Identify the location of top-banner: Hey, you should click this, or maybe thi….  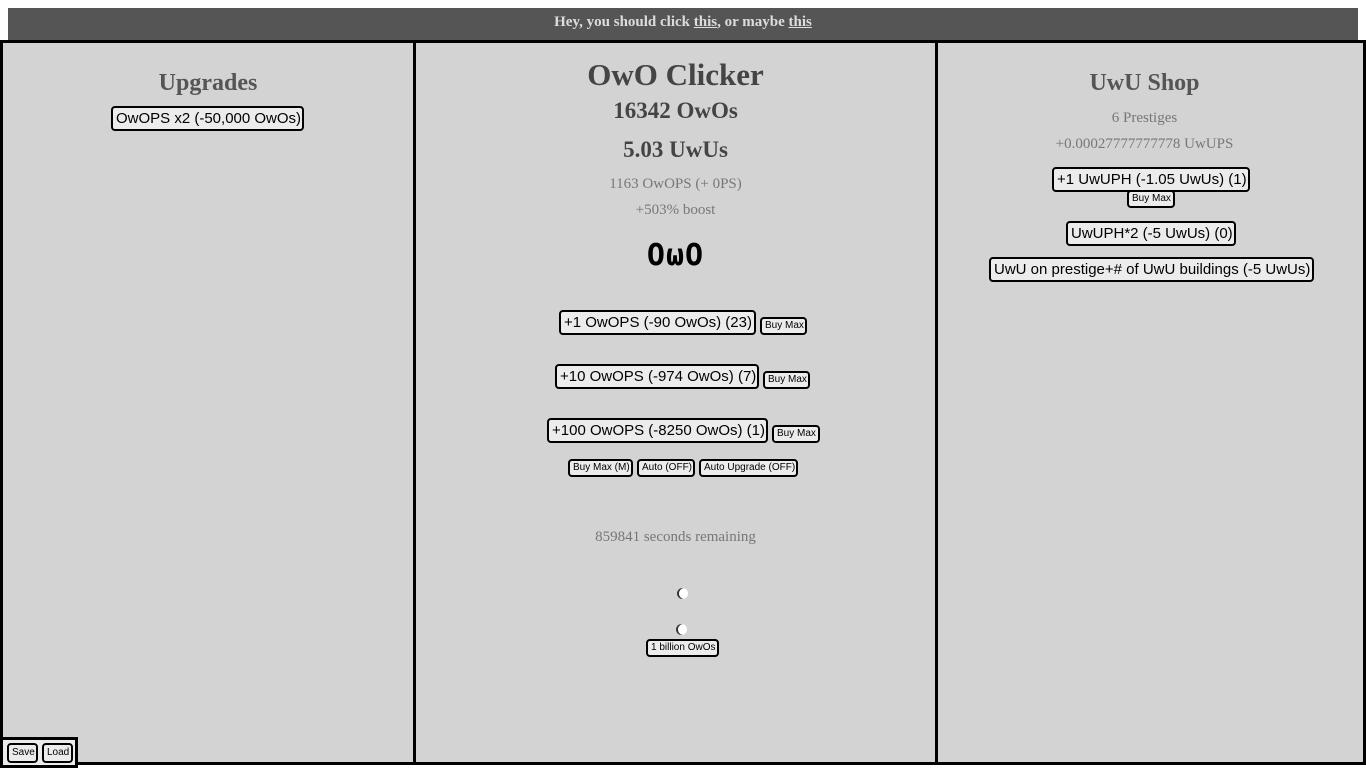
(683, 24).